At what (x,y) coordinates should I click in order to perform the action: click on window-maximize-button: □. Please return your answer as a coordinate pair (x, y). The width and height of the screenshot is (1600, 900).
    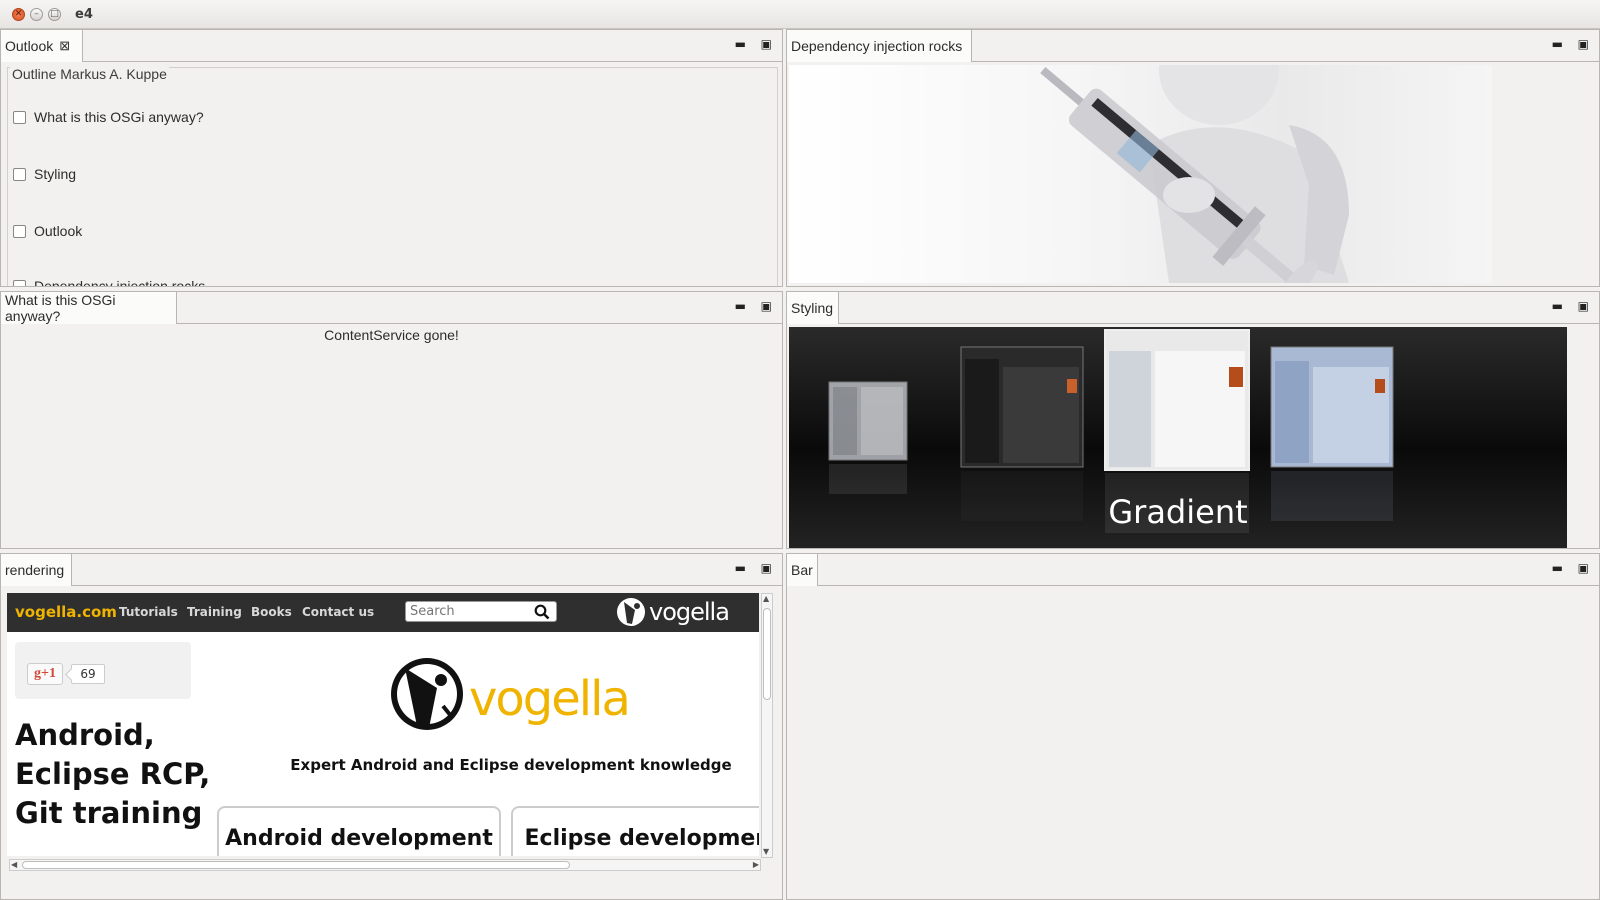
    Looking at the image, I should click on (54, 14).